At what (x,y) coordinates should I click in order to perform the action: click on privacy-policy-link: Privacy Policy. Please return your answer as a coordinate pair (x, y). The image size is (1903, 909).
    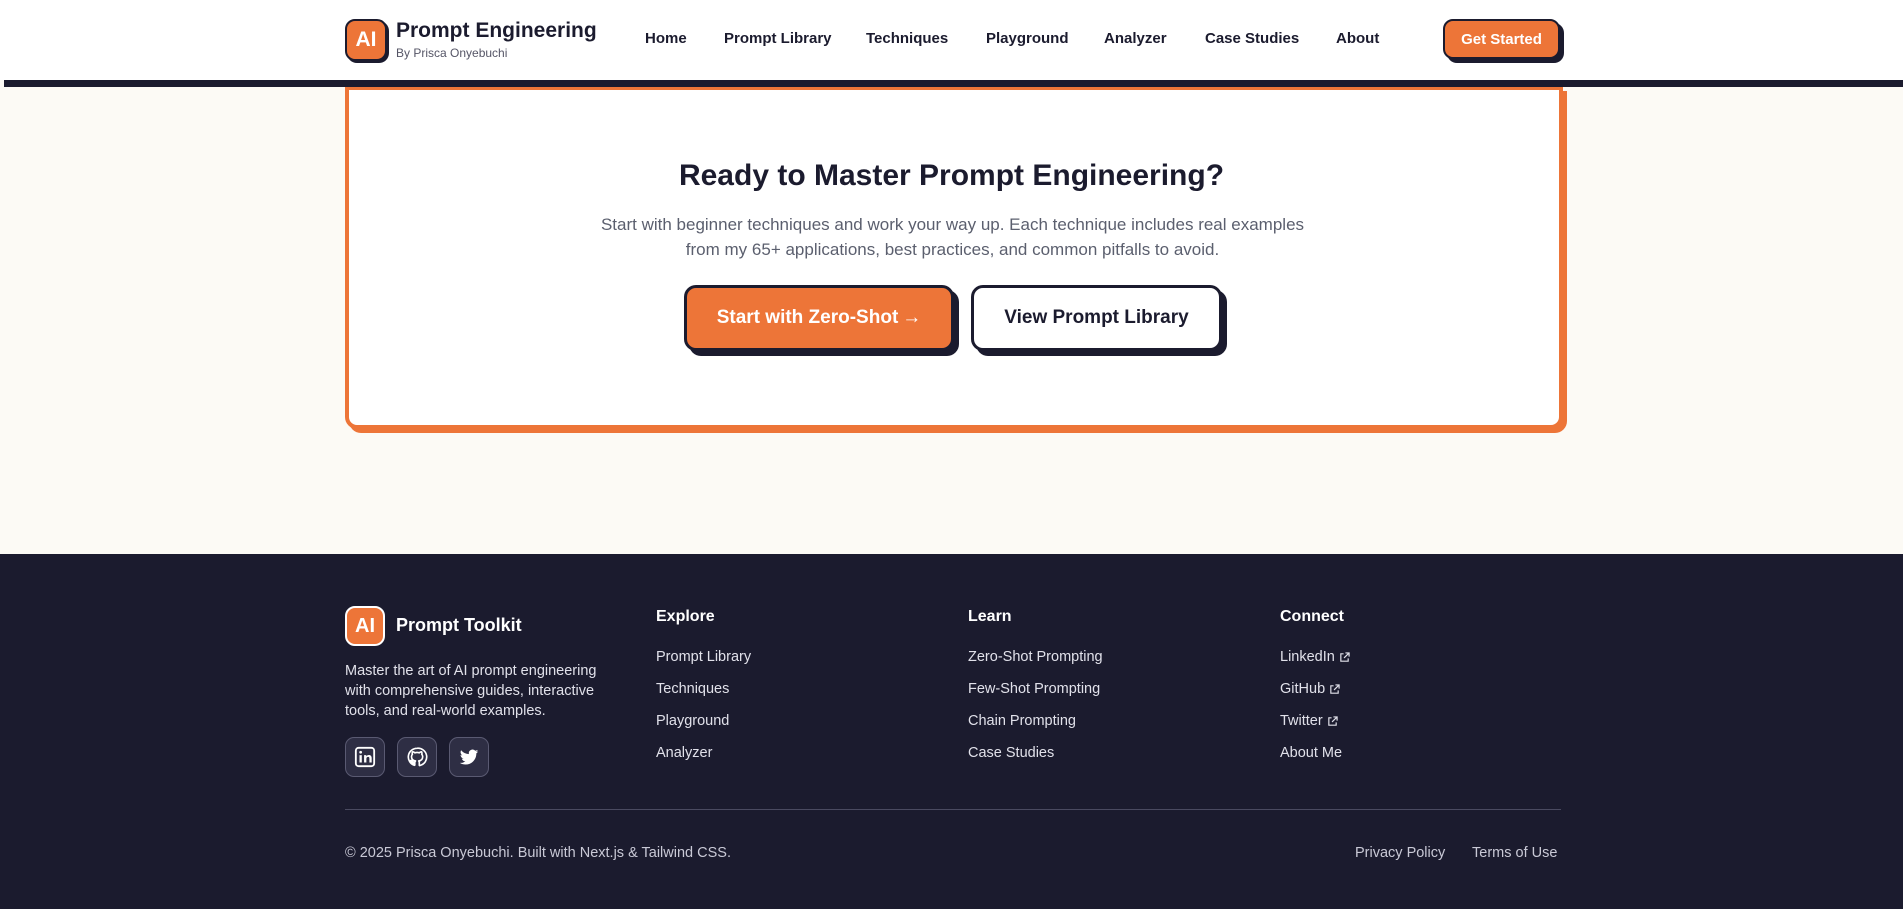
    Looking at the image, I should click on (1400, 853).